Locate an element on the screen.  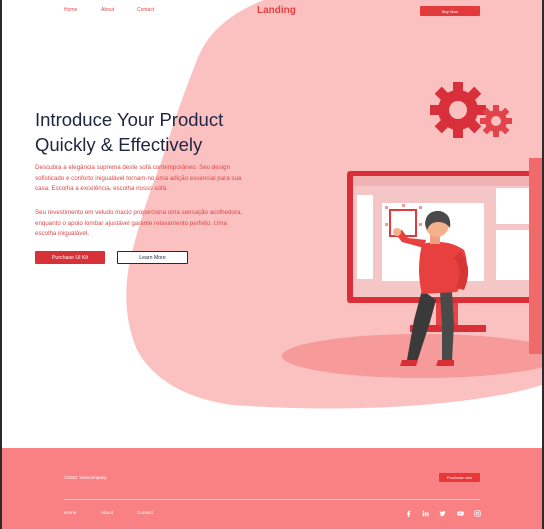
twitter-icon is located at coordinates (442, 513).